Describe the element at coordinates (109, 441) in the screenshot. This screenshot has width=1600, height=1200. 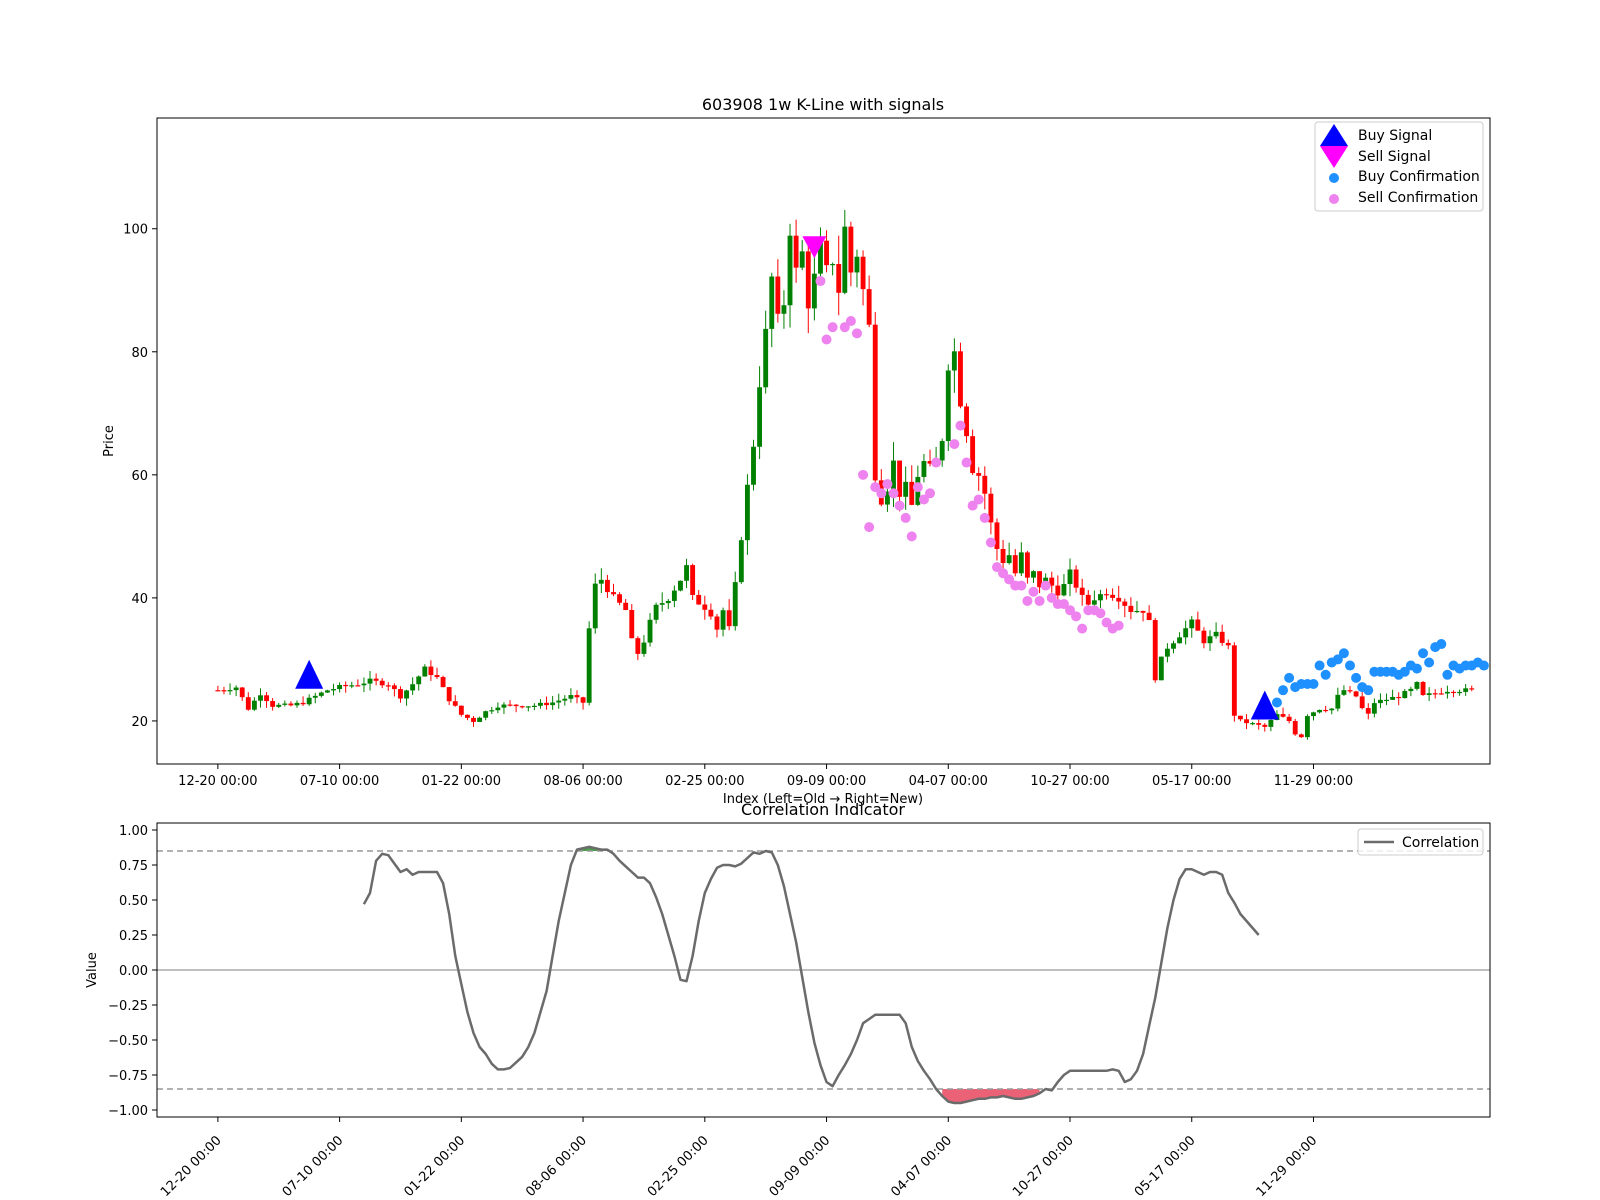
I see `kline-y-label: Price` at that location.